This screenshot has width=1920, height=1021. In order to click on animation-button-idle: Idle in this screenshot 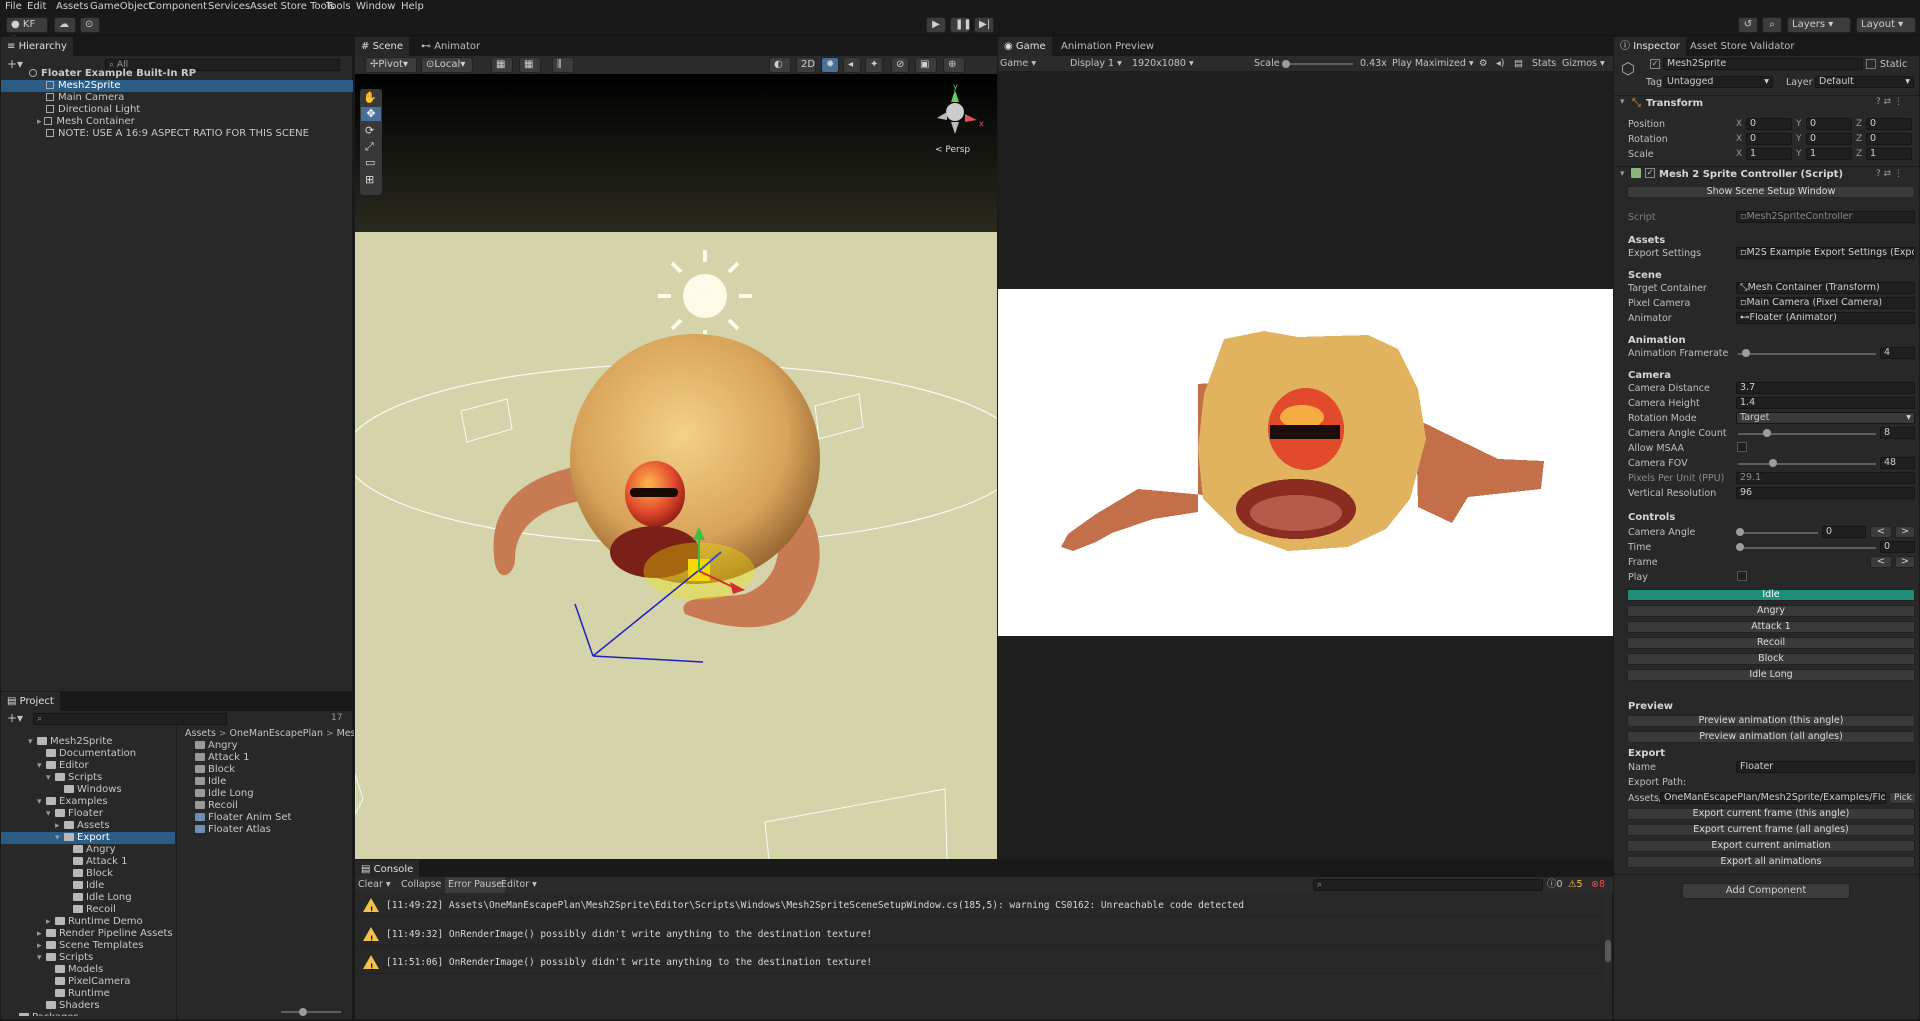, I will do `click(1771, 595)`.